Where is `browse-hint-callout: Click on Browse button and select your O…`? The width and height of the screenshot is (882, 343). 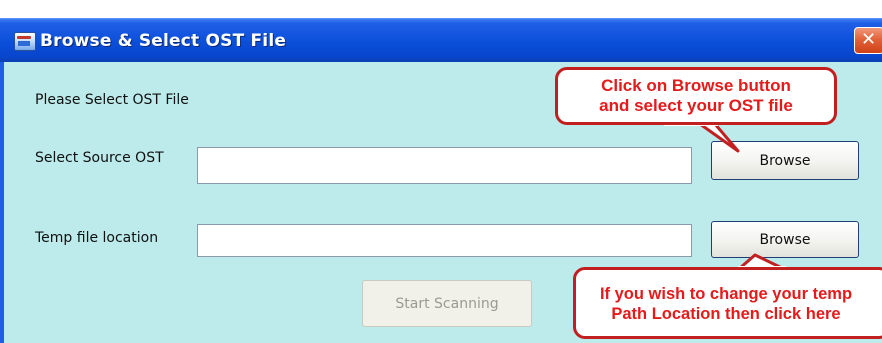
browse-hint-callout: Click on Browse button and select your O… is located at coordinates (696, 96).